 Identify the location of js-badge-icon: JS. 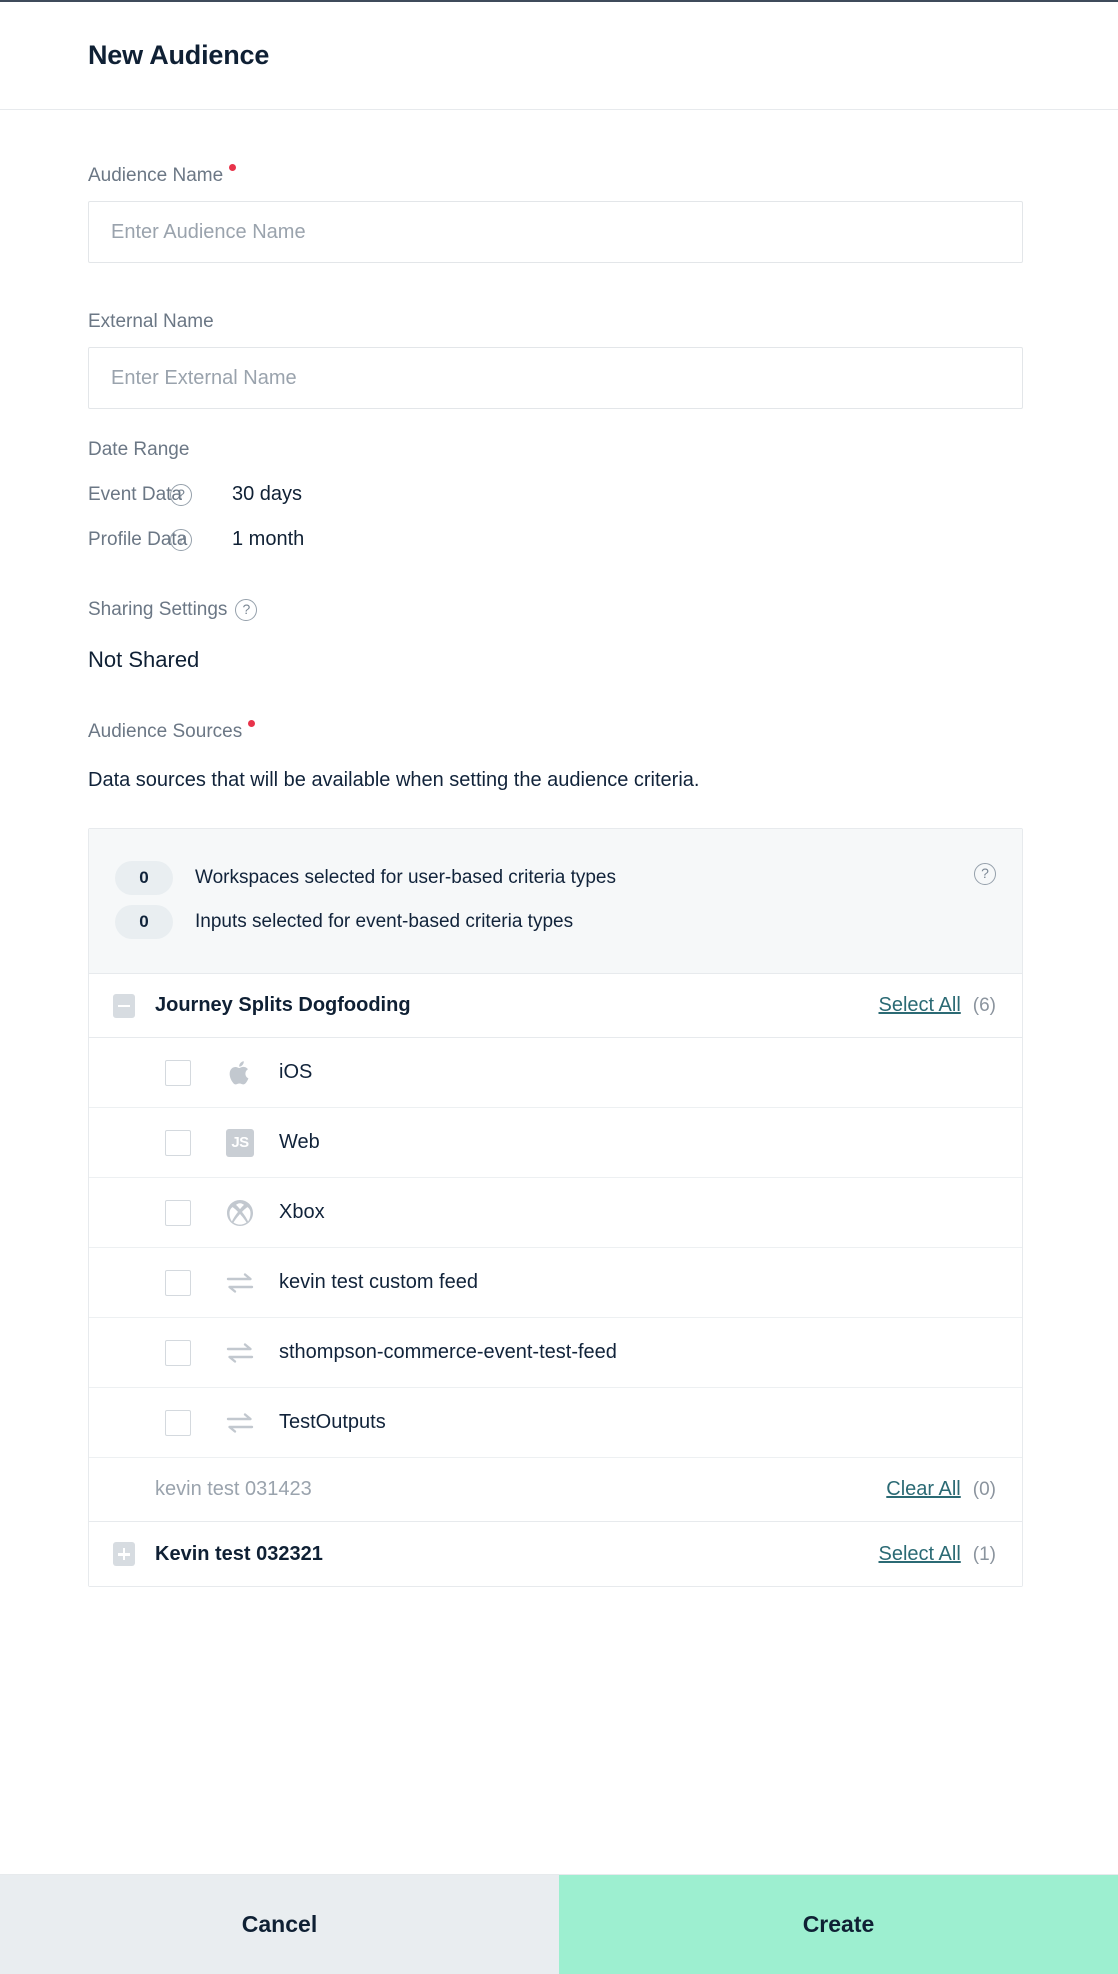
(240, 1143).